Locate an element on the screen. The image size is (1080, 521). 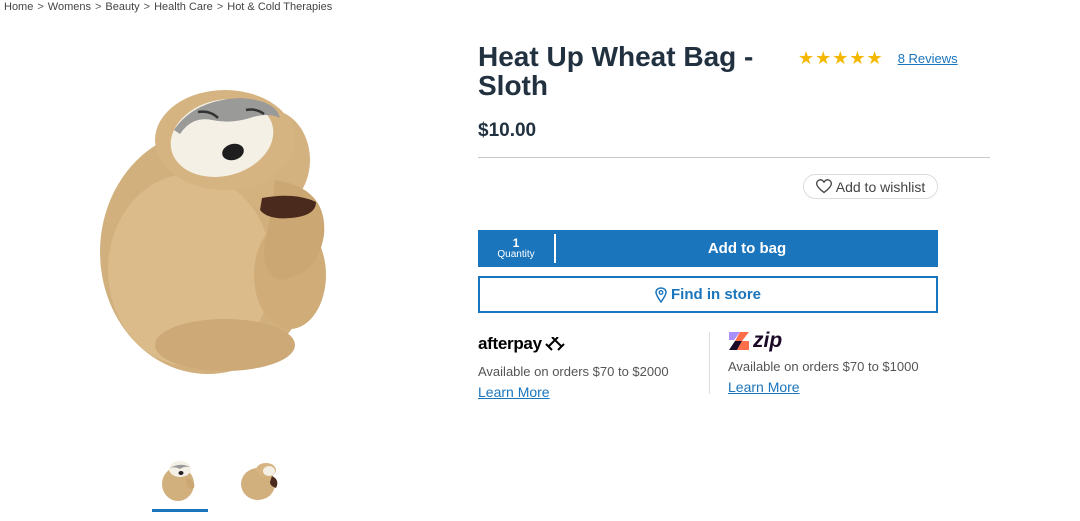
reviews-link: 8 Reviews is located at coordinates (928, 58).